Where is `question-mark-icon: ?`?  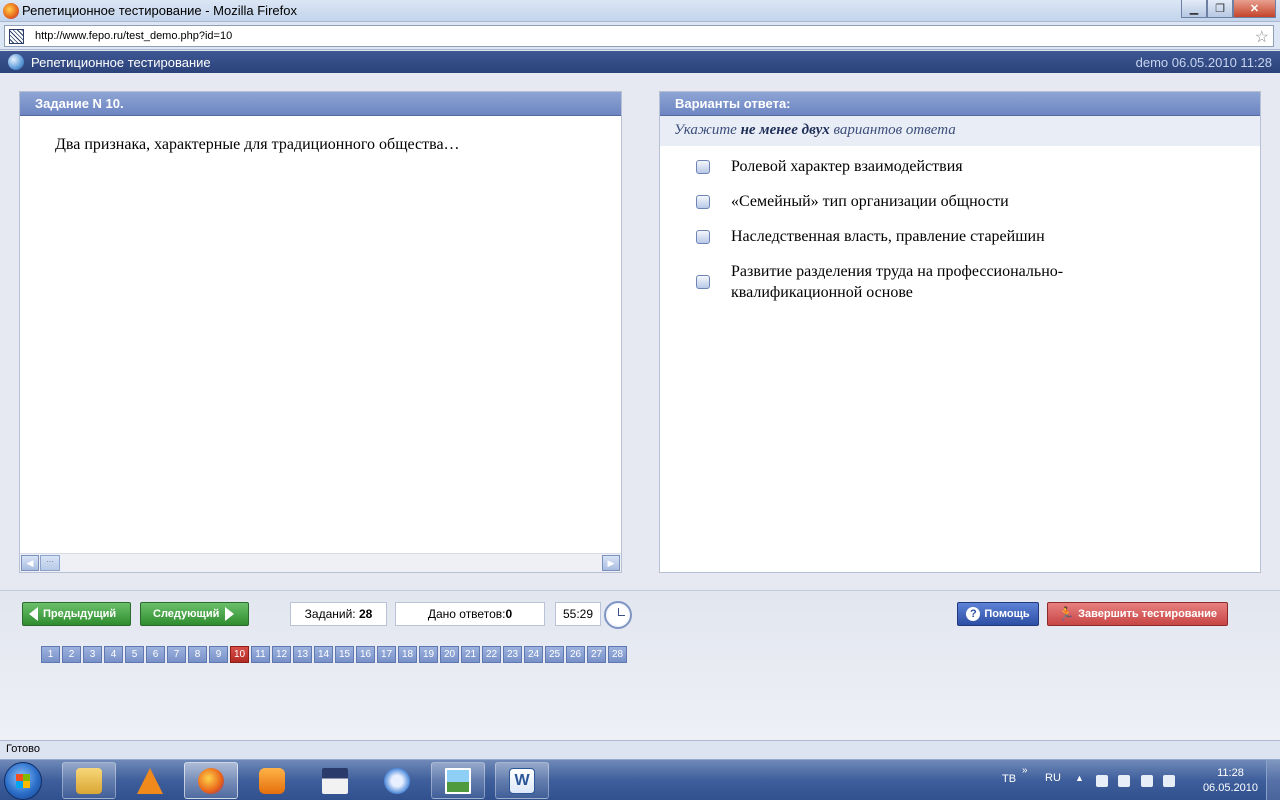
question-mark-icon: ? is located at coordinates (973, 614).